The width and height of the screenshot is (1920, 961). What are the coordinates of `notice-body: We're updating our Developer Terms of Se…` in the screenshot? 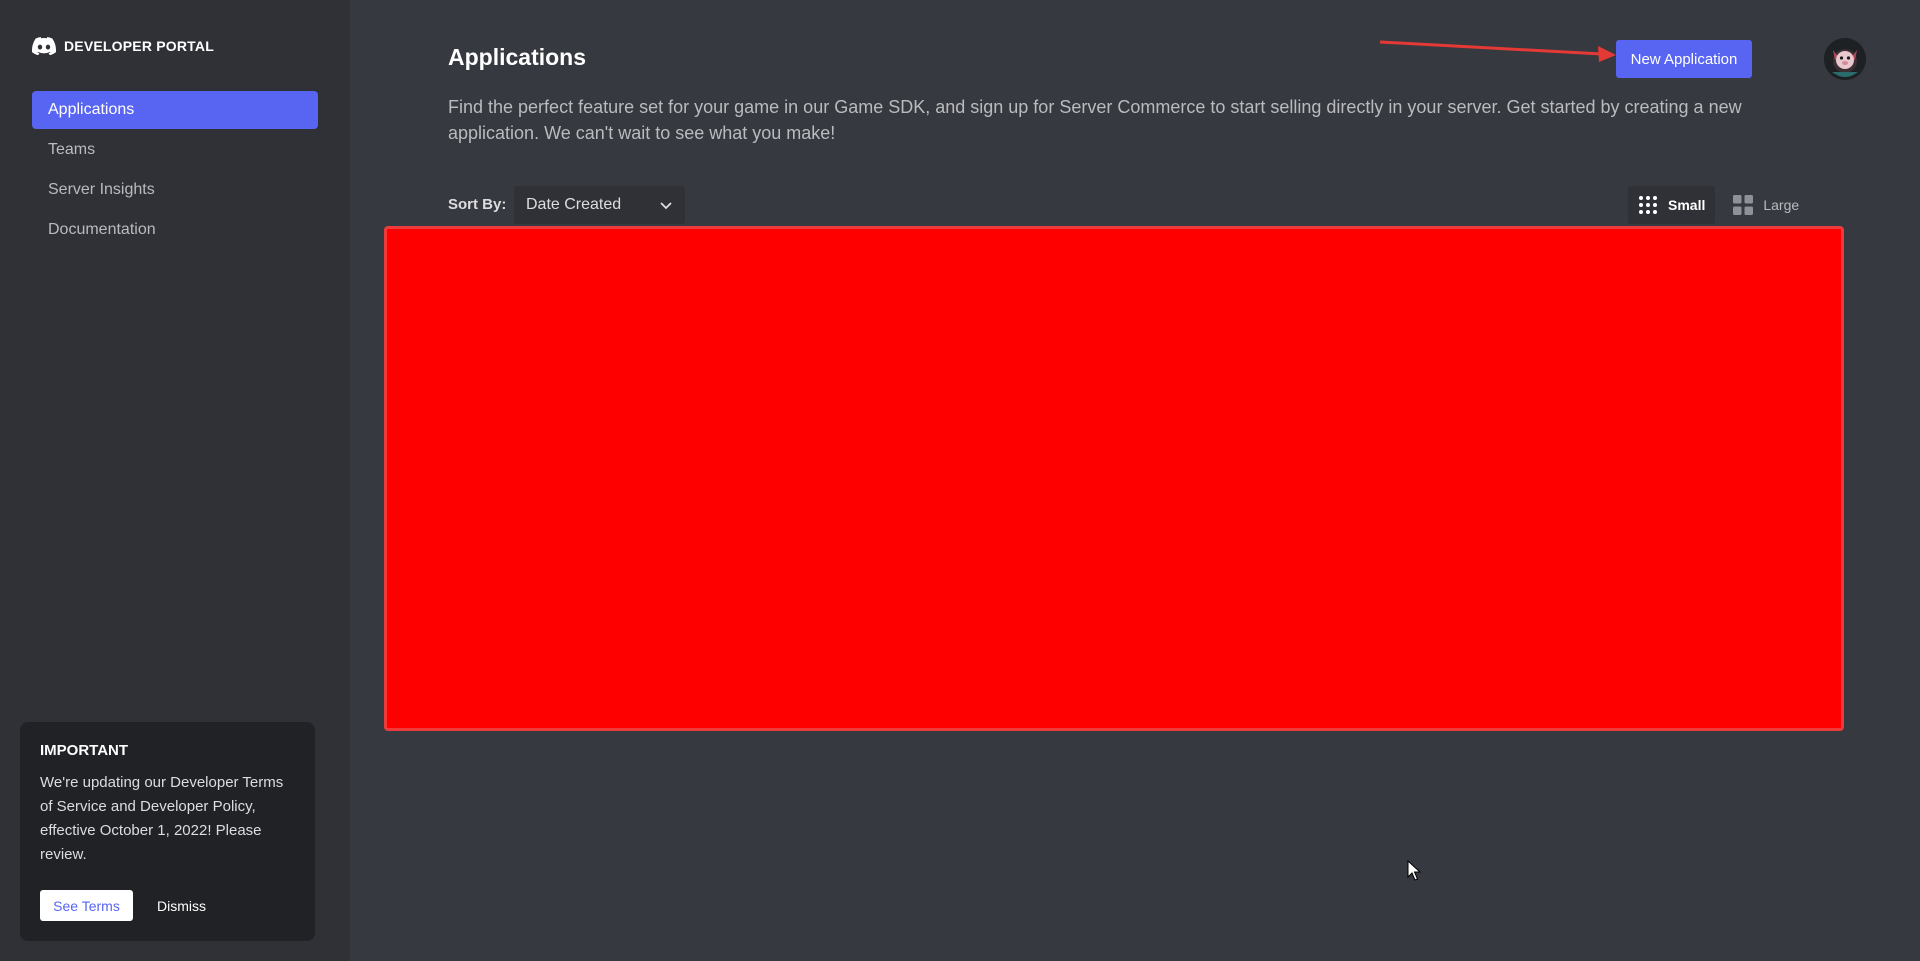 It's located at (162, 818).